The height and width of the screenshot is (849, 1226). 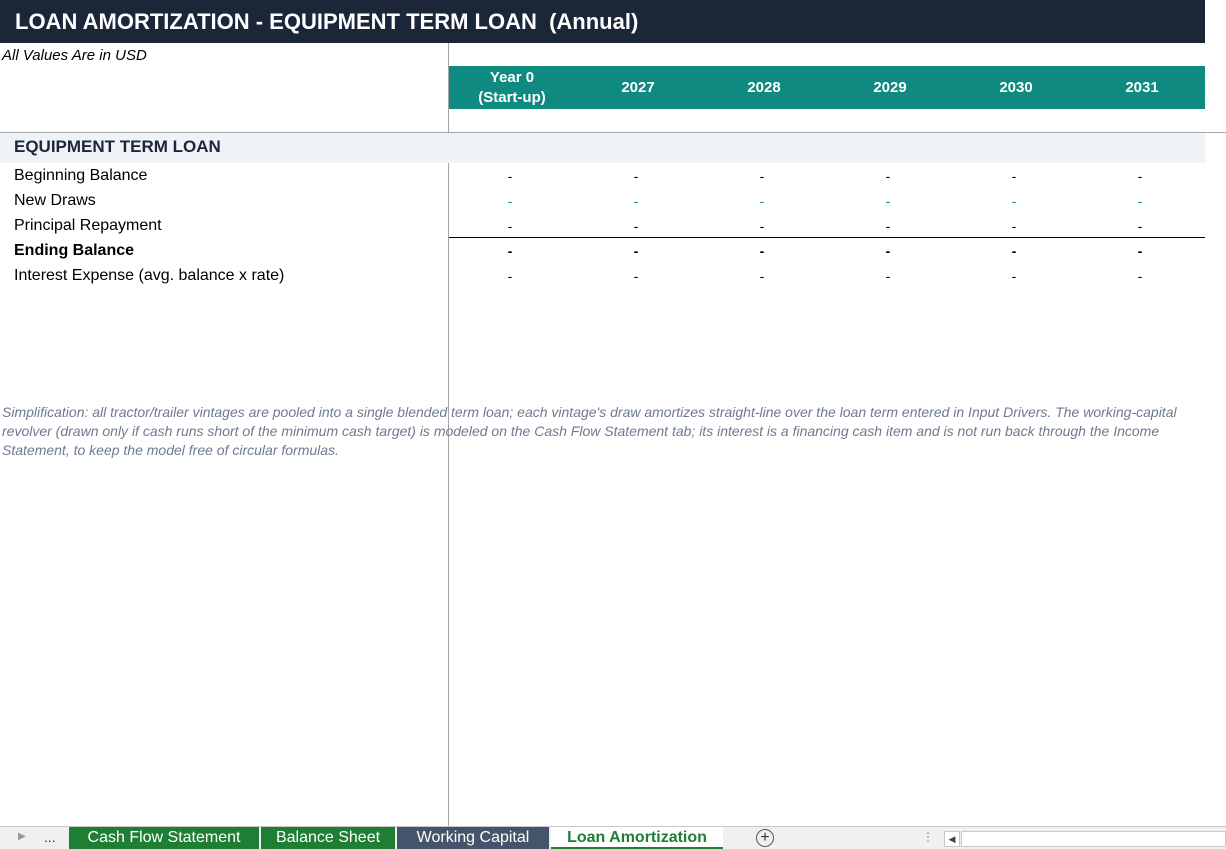 What do you see at coordinates (928, 837) in the screenshot?
I see `tab-split-handle: ⋮` at bounding box center [928, 837].